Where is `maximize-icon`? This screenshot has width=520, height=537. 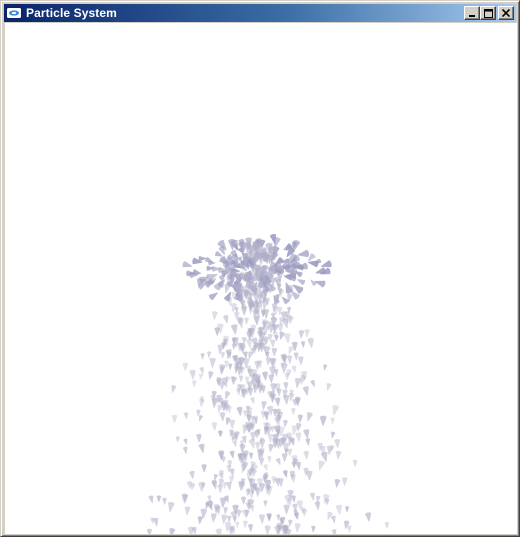 maximize-icon is located at coordinates (488, 13).